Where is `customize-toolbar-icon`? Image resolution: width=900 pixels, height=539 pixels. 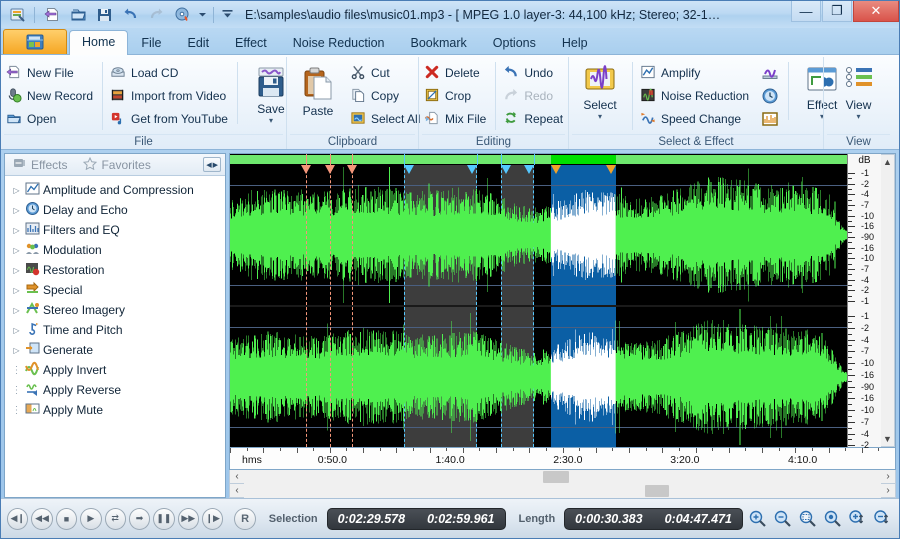
customize-toolbar-icon is located at coordinates (227, 15).